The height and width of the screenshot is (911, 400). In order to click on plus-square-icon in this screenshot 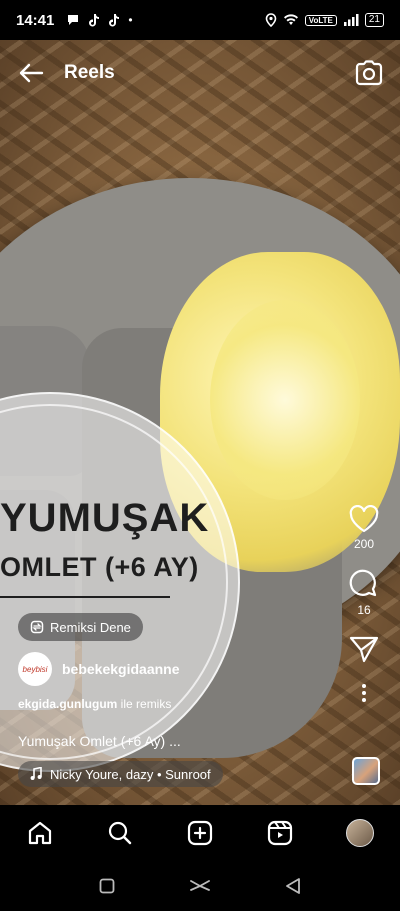, I will do `click(200, 832)`.